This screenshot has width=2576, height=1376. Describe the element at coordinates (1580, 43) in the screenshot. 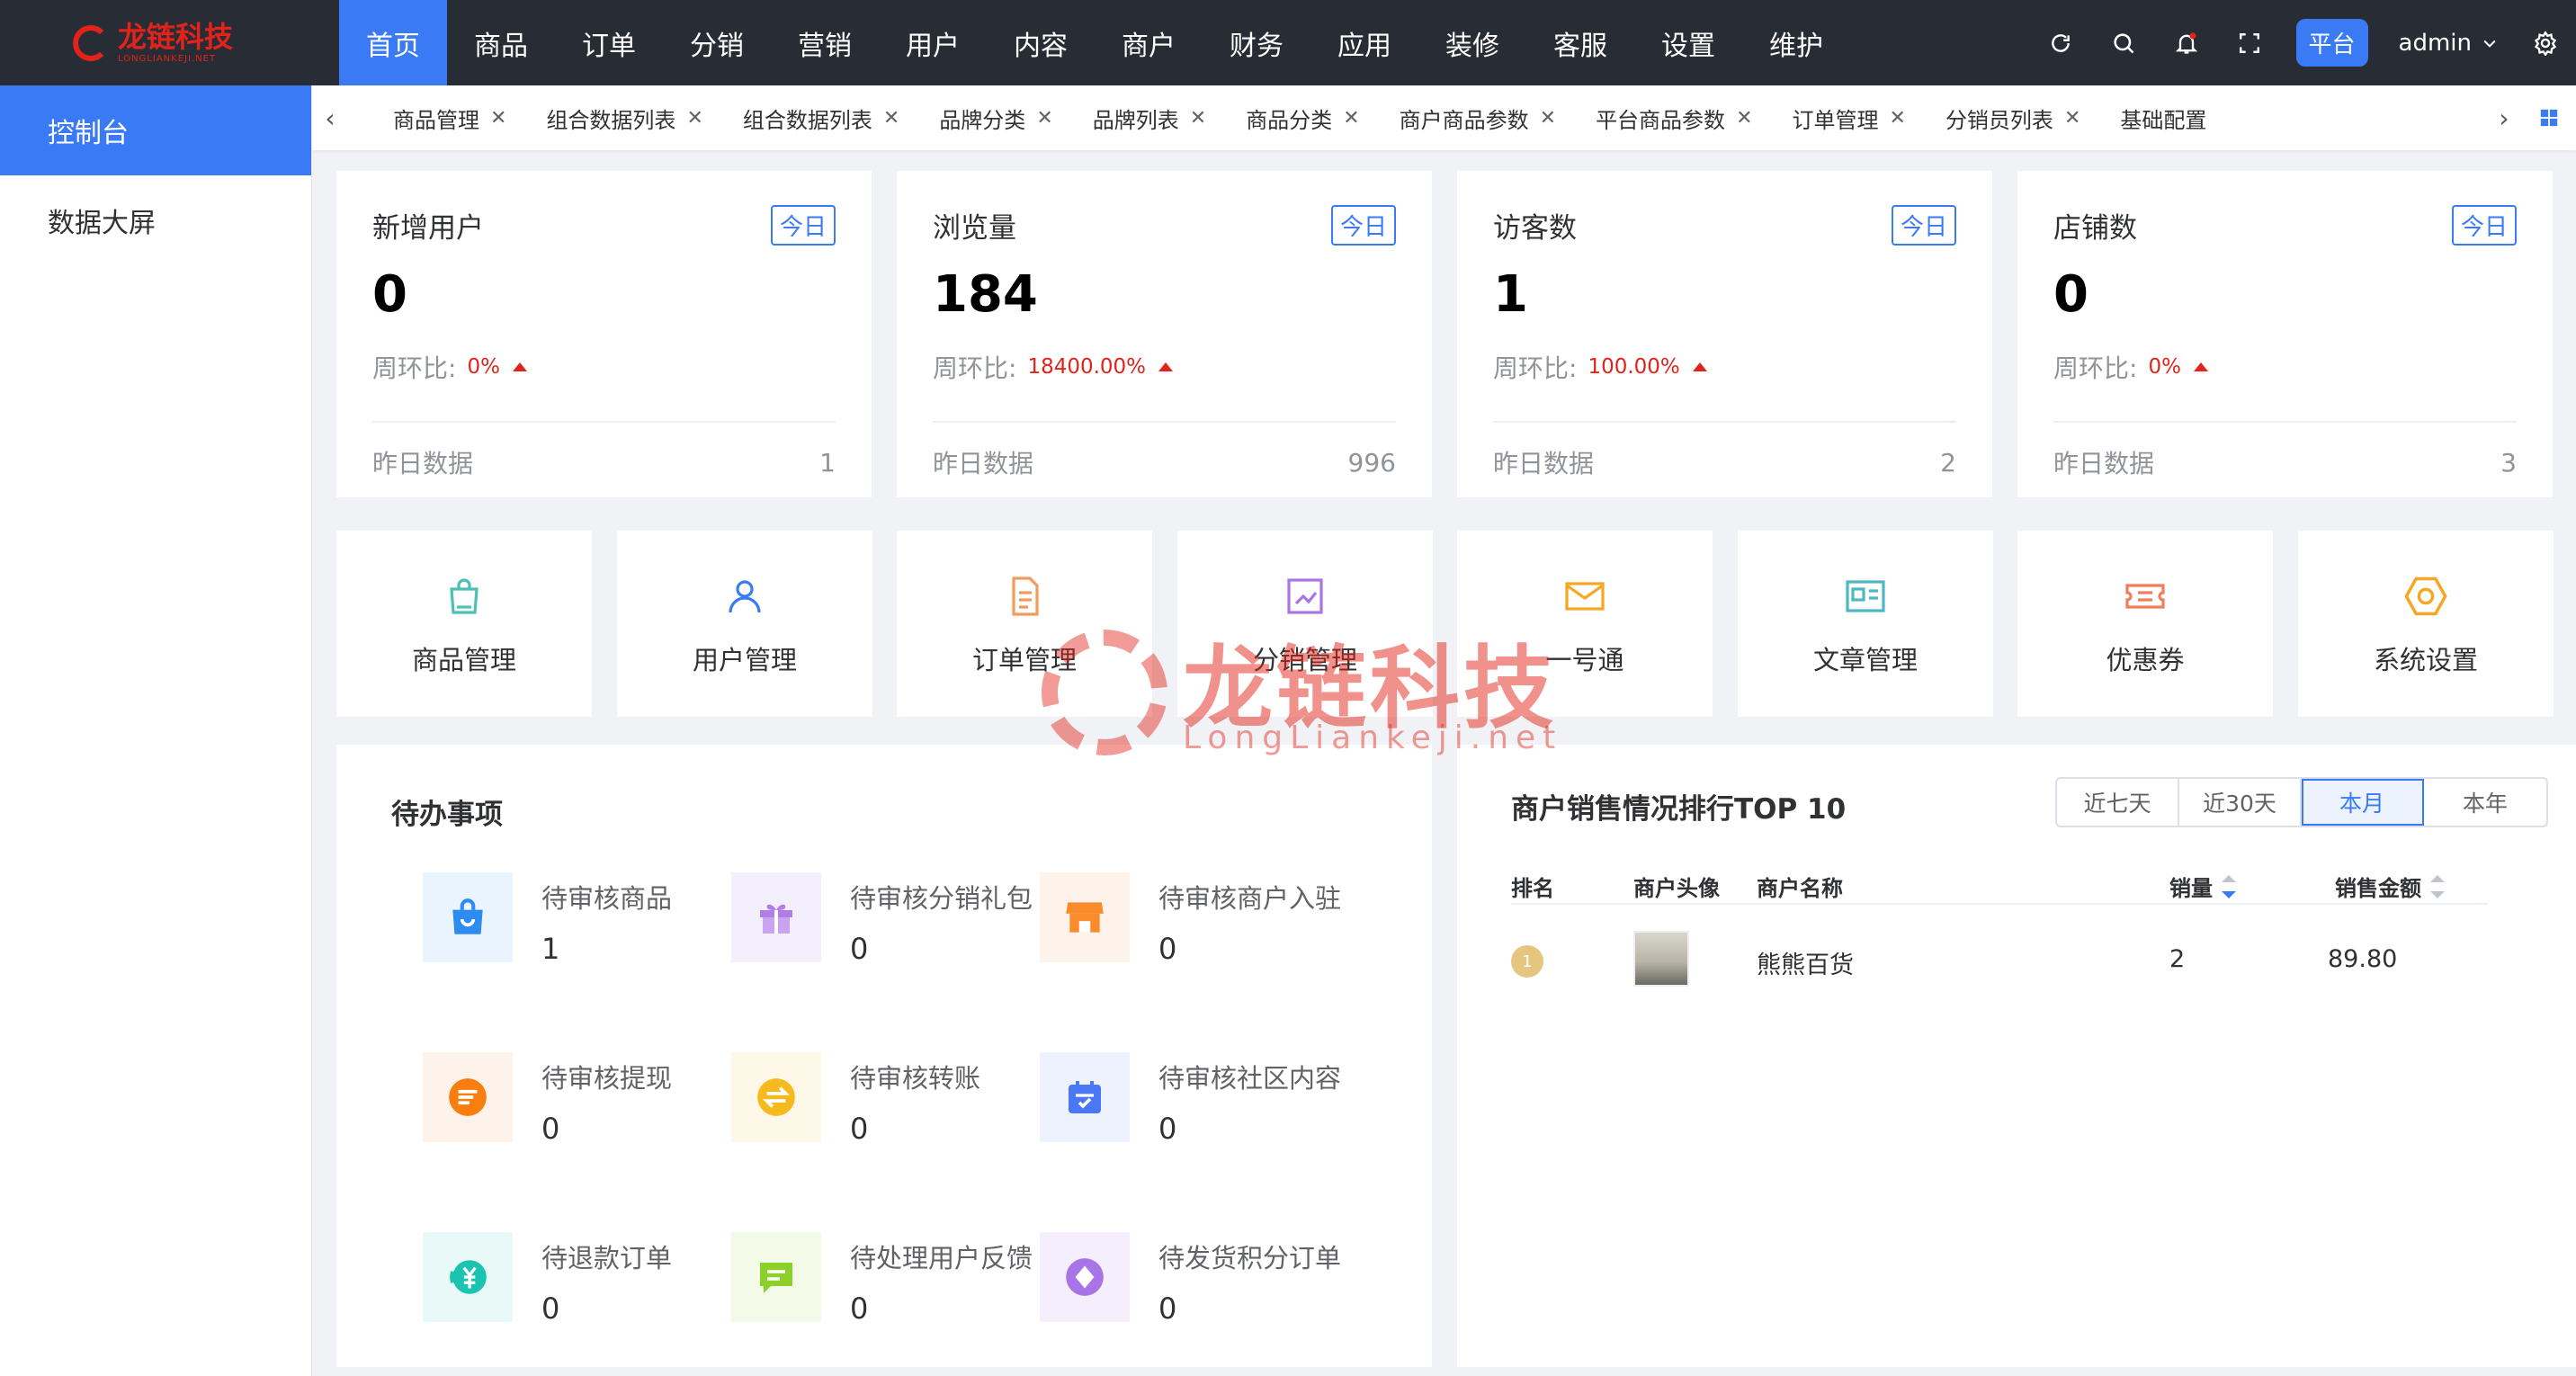

I see `nav-customer-service: 客服` at that location.